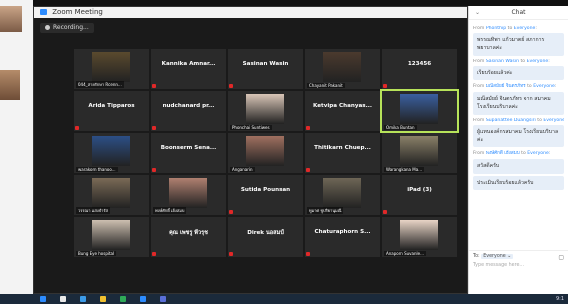 The height and width of the screenshot is (304, 568). I want to click on participant-name: คุณ เพชรู พี่วรุช, so click(188, 233).